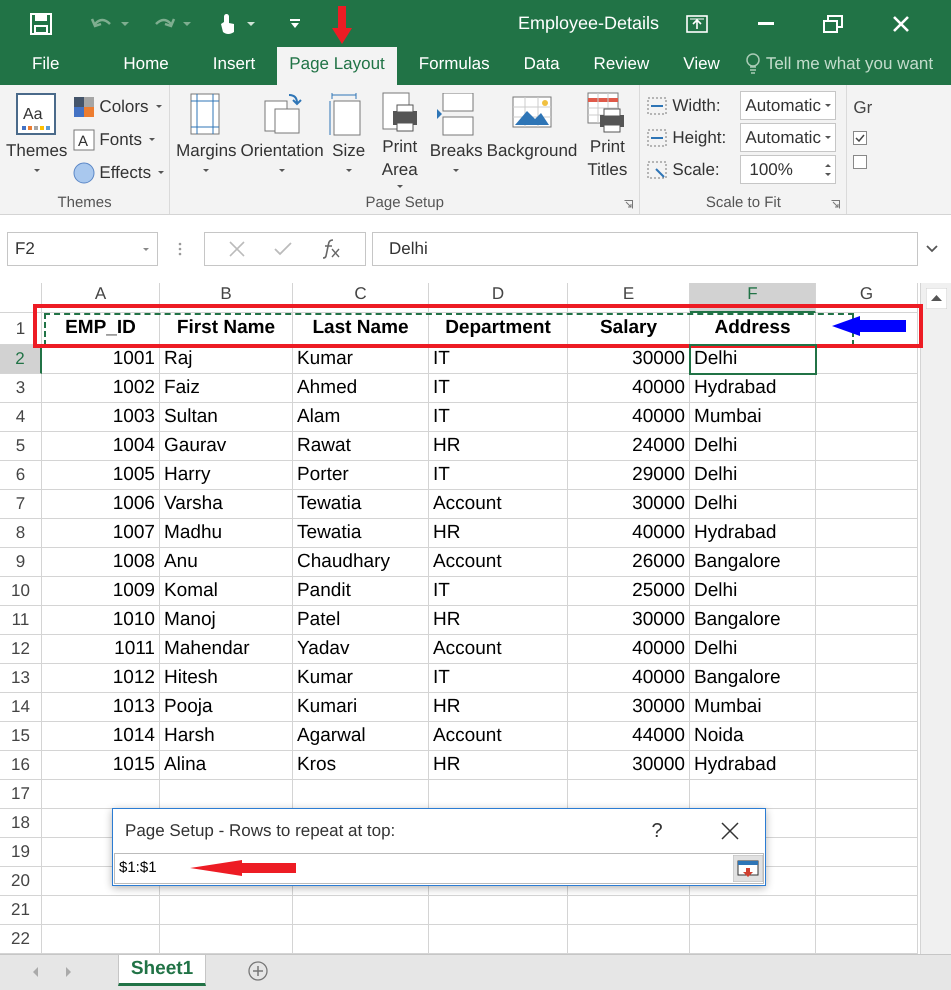 The height and width of the screenshot is (990, 951). I want to click on close-icon, so click(730, 831).